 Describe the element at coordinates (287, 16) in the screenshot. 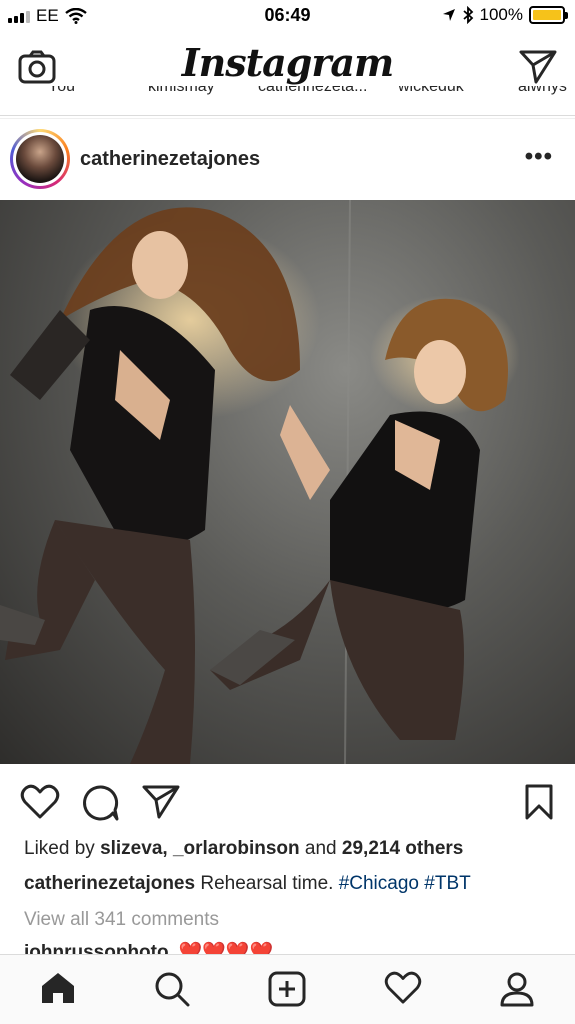

I see `status-bar: EE 06:49 100%` at that location.